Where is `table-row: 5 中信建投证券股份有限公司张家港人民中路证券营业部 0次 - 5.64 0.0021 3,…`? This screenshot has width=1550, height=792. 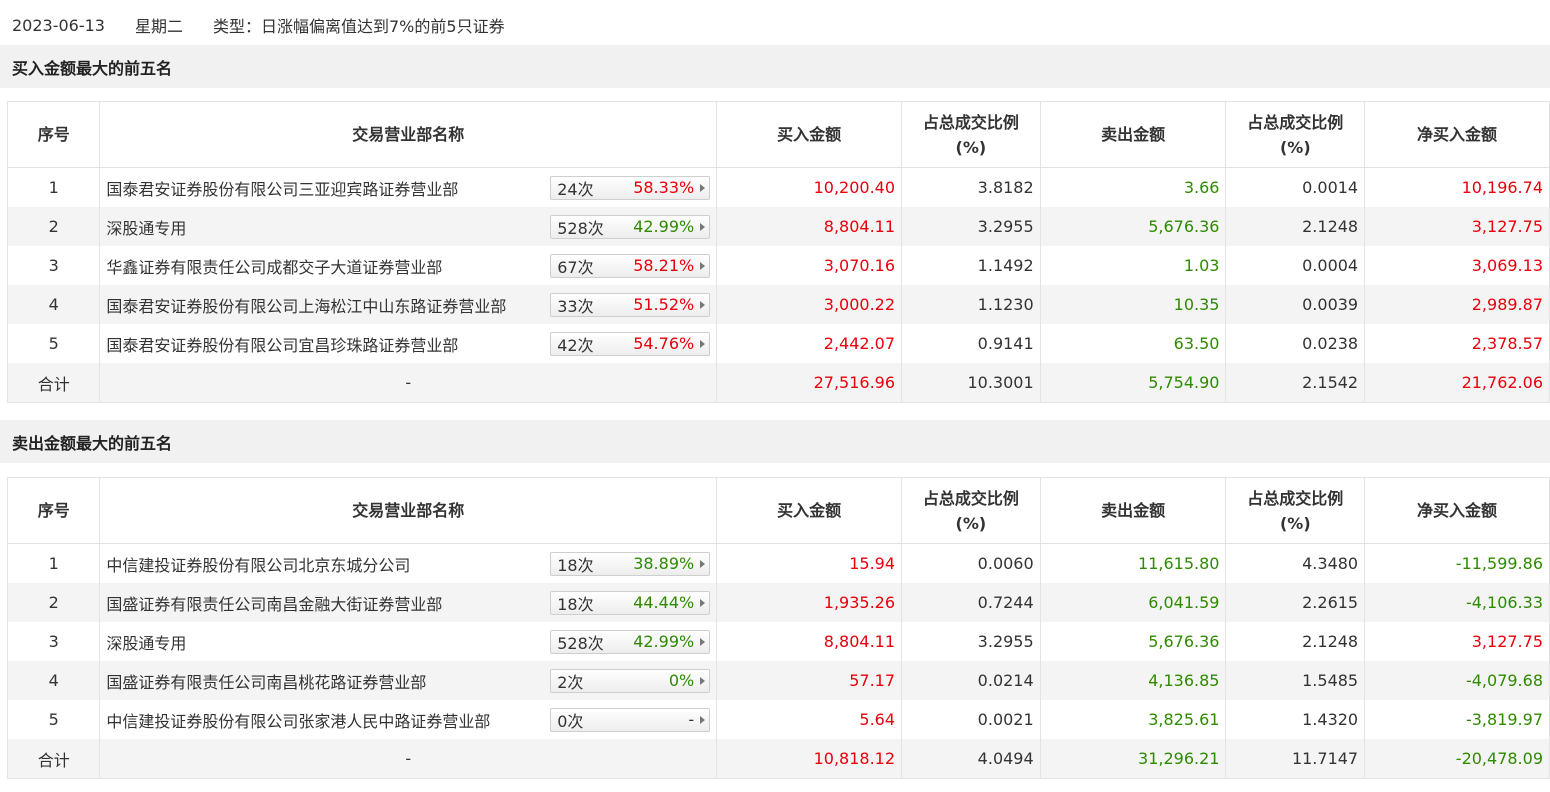
table-row: 5 中信建投证券股份有限公司张家港人民中路证券营业部 0次 - 5.64 0.0021 3,… is located at coordinates (778, 719).